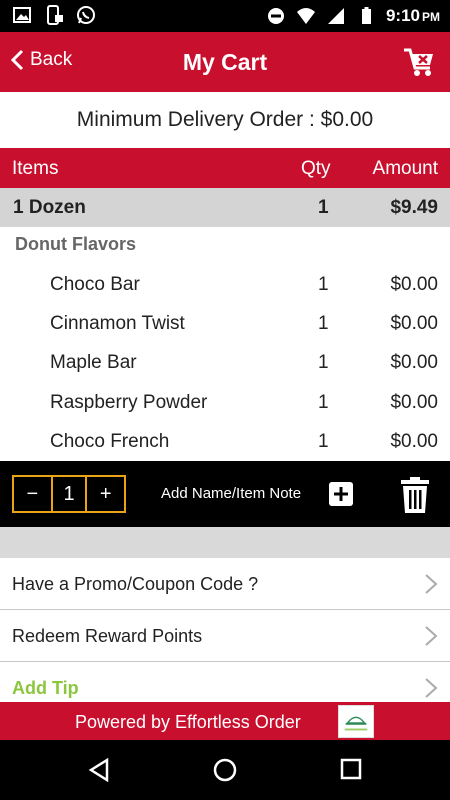  What do you see at coordinates (366, 15) in the screenshot?
I see `battery-icon` at bounding box center [366, 15].